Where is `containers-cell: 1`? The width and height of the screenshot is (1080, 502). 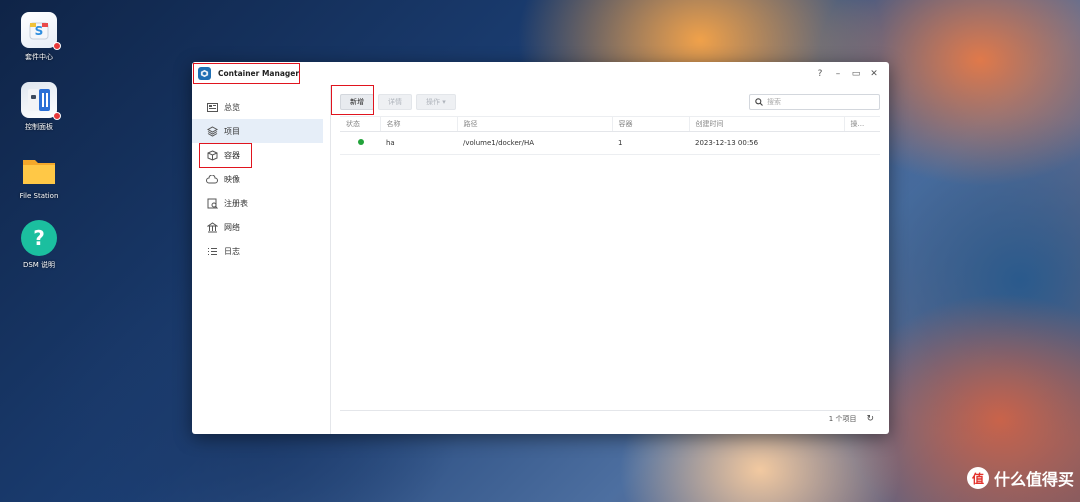 containers-cell: 1 is located at coordinates (650, 143).